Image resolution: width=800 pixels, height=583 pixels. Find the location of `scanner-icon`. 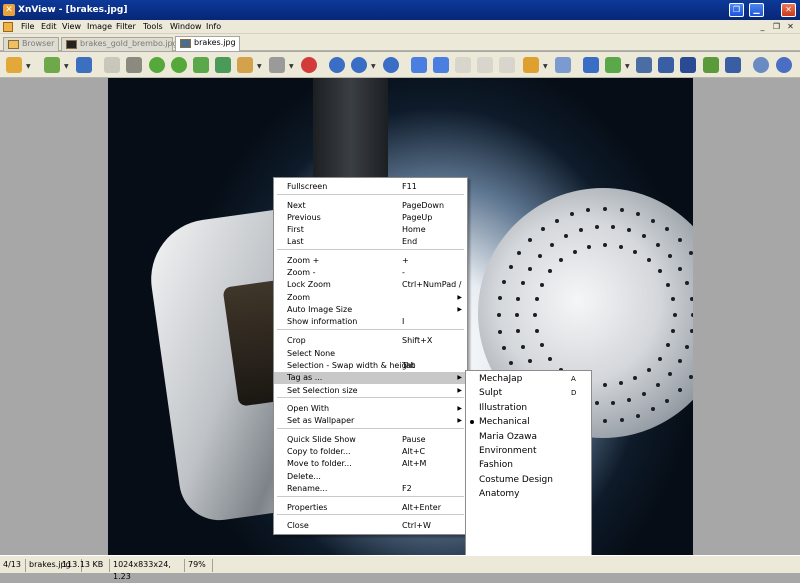

scanner-icon is located at coordinates (666, 65).